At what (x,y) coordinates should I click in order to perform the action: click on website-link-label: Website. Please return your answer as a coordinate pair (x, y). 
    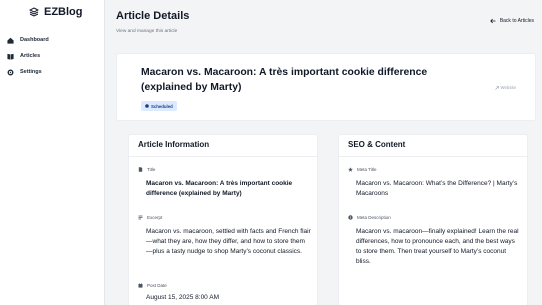
    Looking at the image, I should click on (508, 87).